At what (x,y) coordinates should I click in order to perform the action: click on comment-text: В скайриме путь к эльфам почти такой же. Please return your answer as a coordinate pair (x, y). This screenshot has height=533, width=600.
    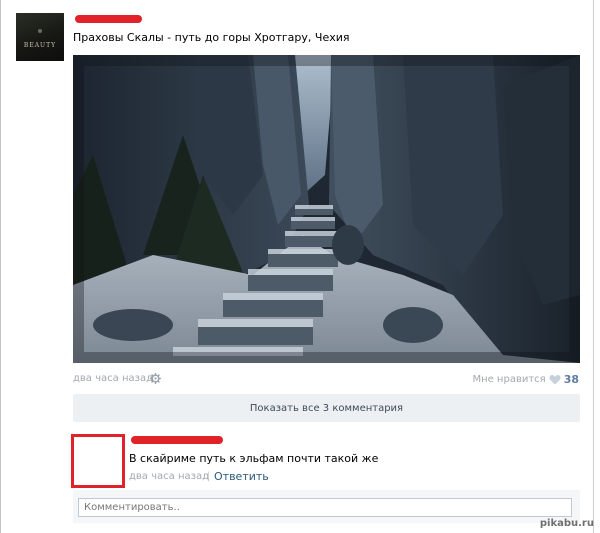
    Looking at the image, I should click on (254, 458).